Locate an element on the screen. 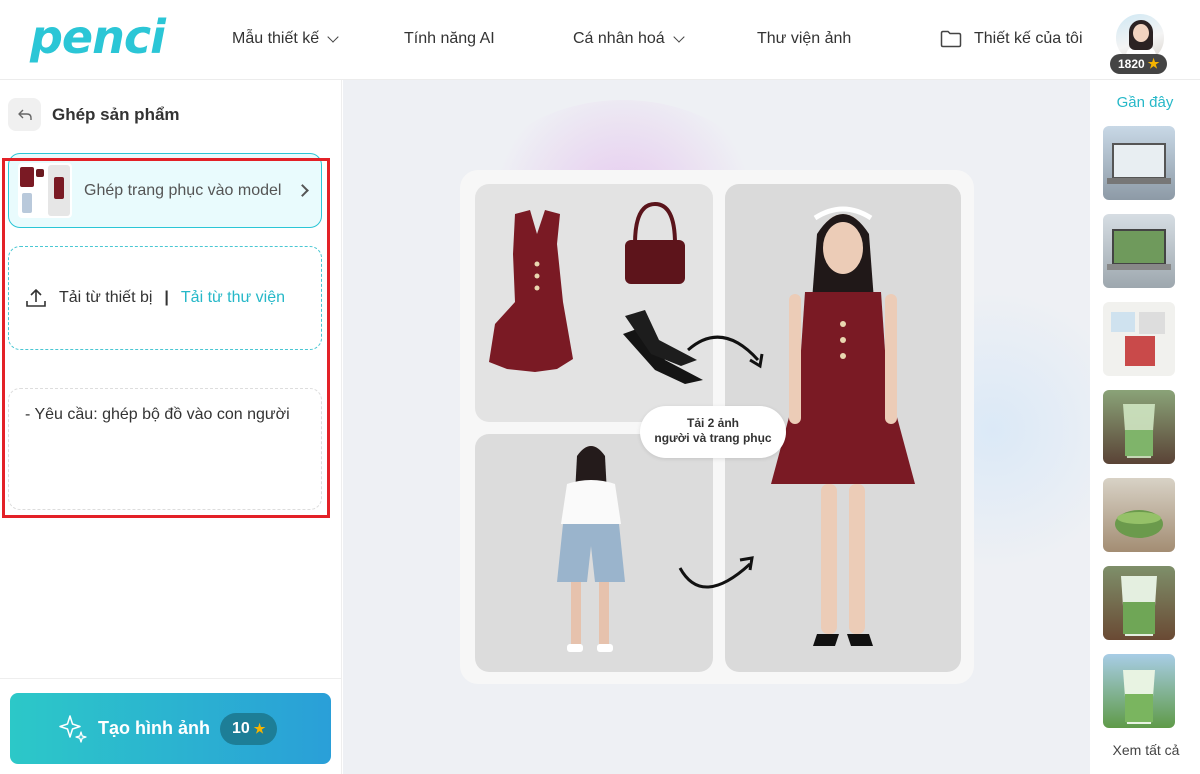 Image resolution: width=1200 pixels, height=774 pixels. highlight-box is located at coordinates (166, 338).